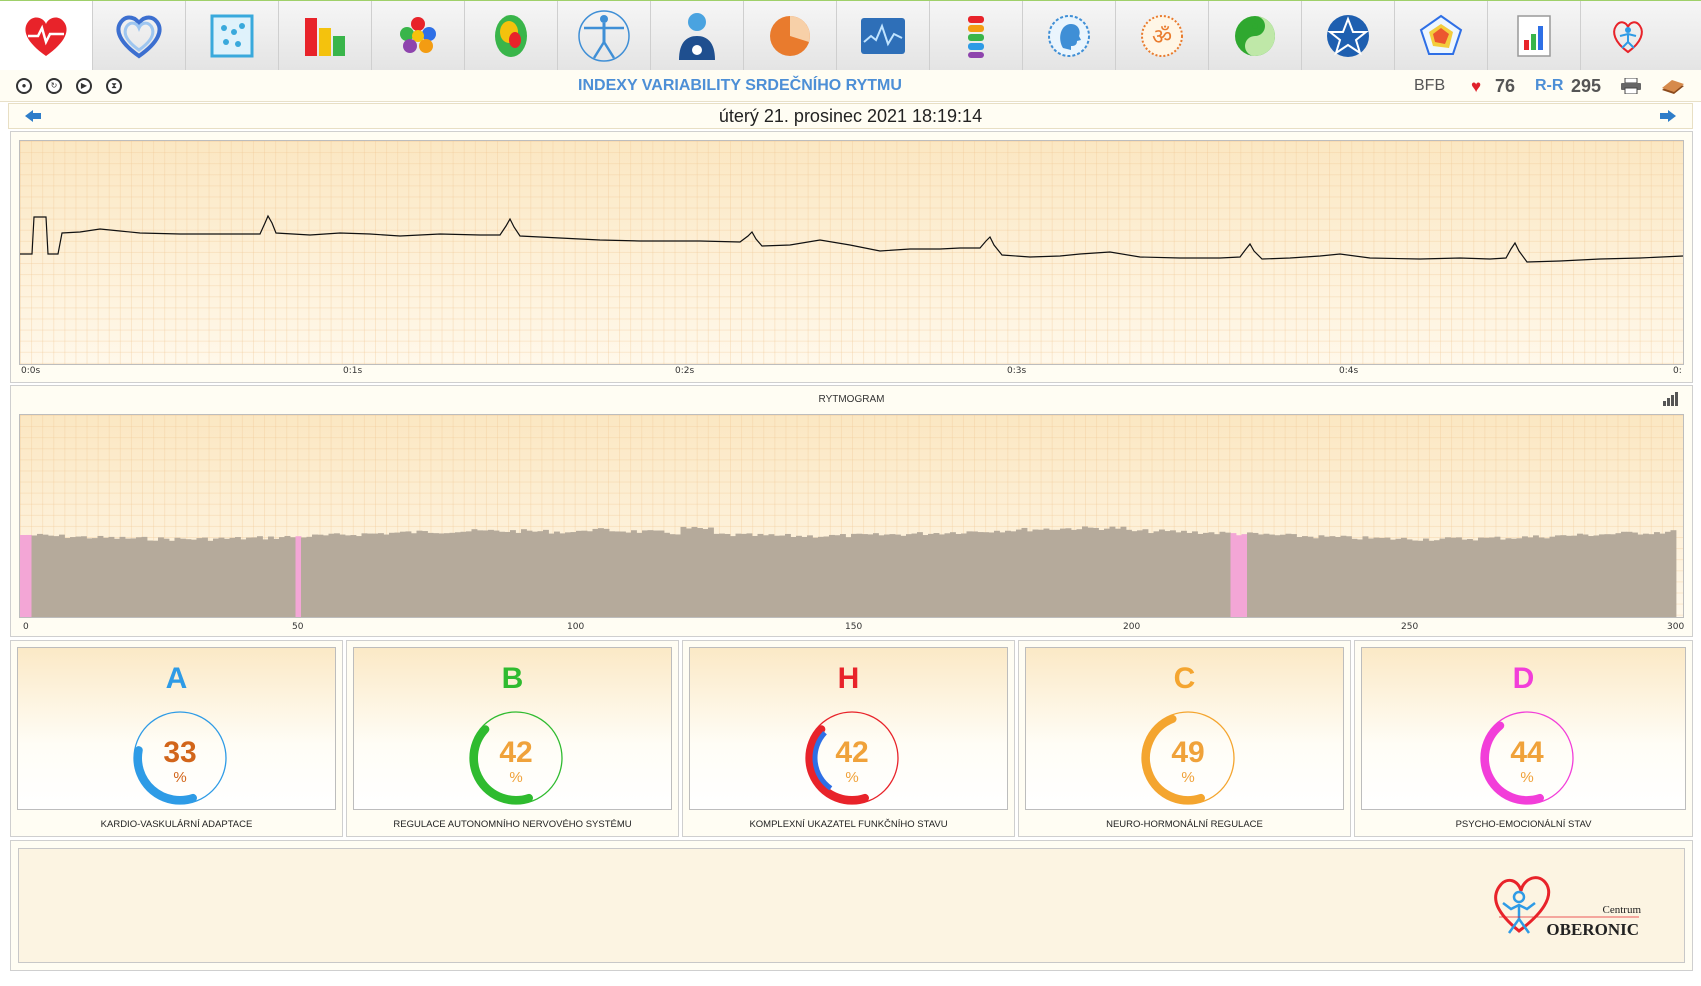 The height and width of the screenshot is (986, 1701). I want to click on index-caption: KARDIO-VASKULÁRNÍ ADAPTACE, so click(176, 824).